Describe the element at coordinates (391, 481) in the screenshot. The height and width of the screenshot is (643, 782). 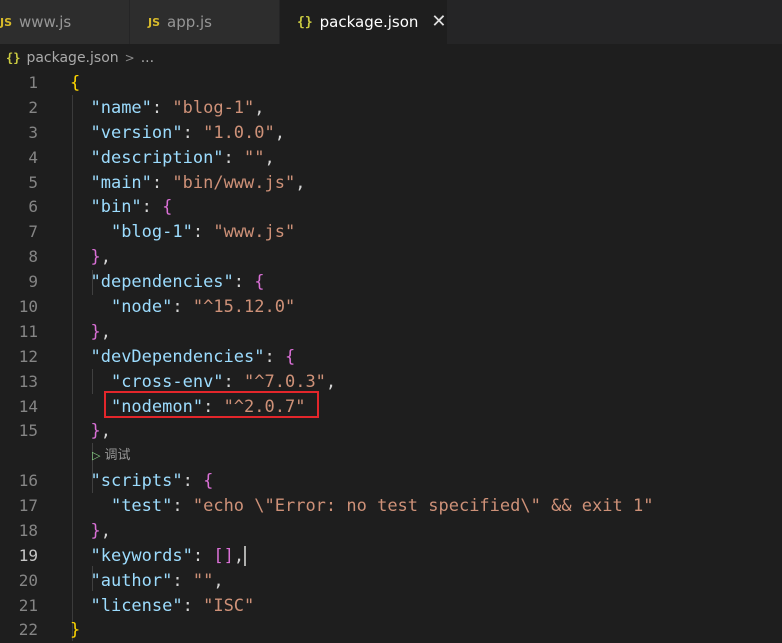
I see `code-line: 16 "scripts": {` at that location.